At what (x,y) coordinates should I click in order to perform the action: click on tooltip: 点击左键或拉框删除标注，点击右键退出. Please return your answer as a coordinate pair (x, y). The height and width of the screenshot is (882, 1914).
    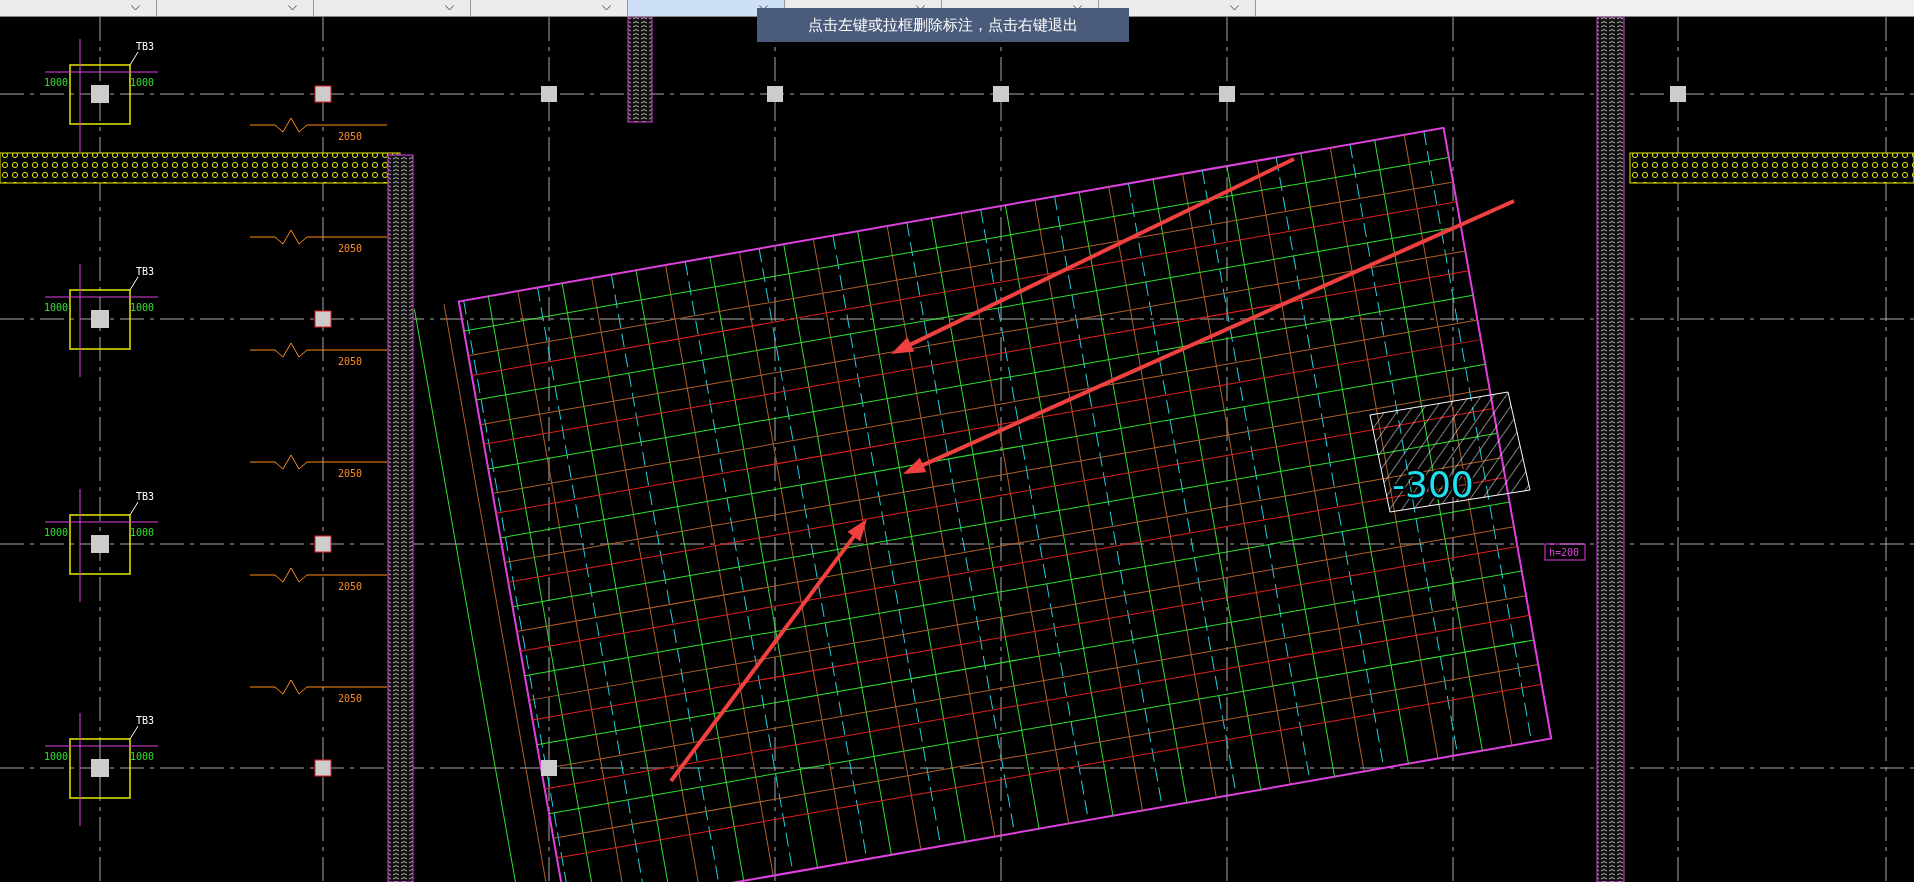
    Looking at the image, I should click on (943, 25).